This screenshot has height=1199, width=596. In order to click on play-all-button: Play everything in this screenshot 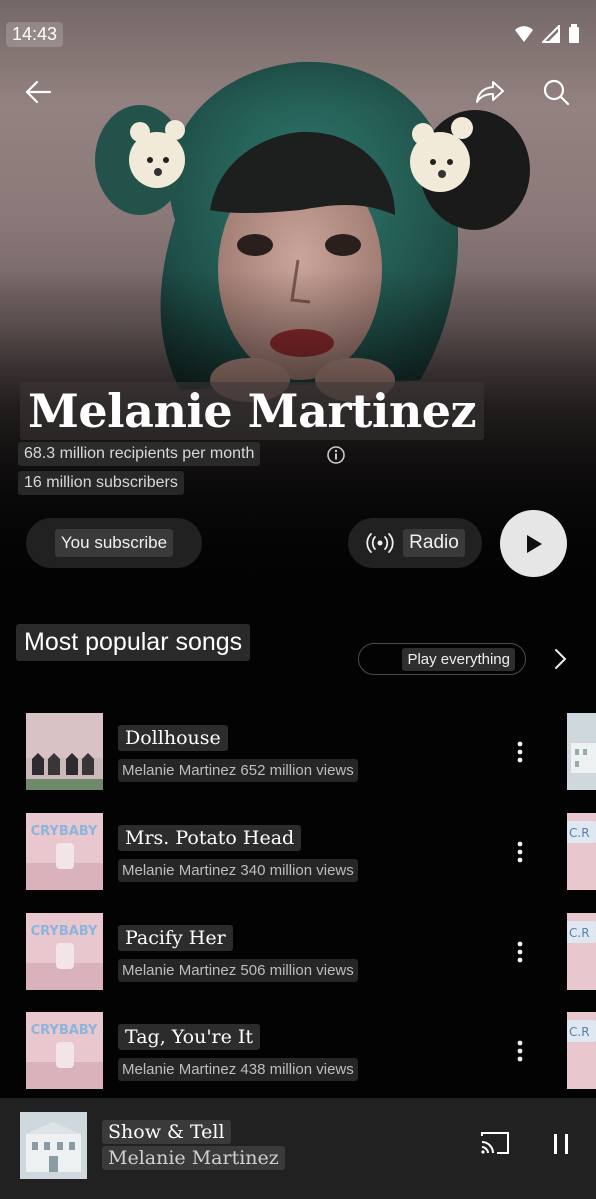, I will do `click(442, 659)`.